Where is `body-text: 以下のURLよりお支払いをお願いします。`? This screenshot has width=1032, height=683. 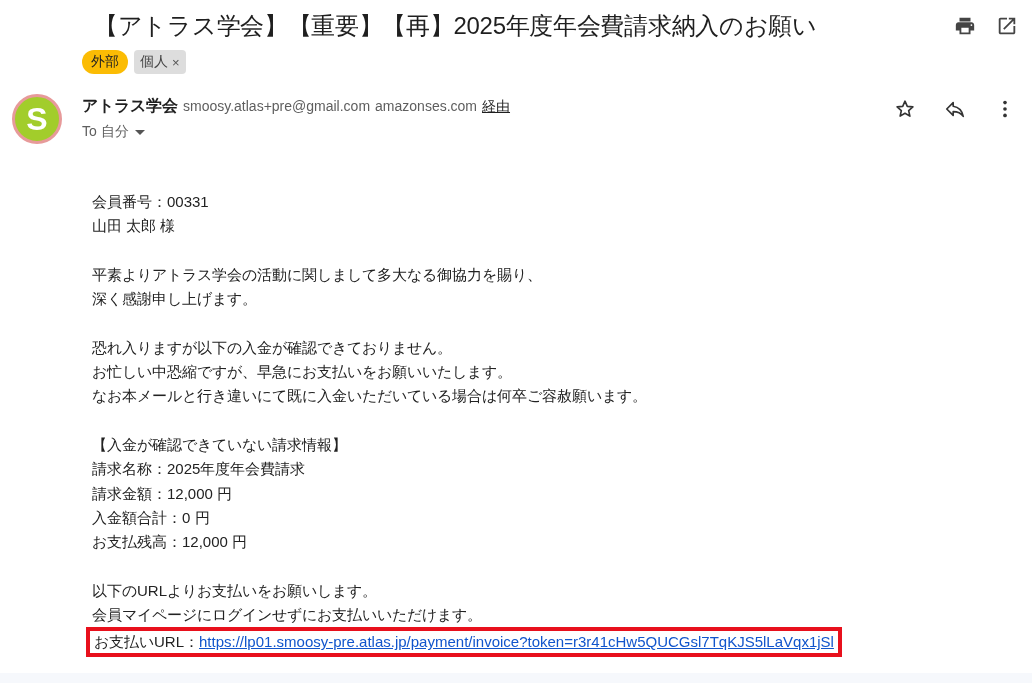 body-text: 以下のURLよりお支払いをお願いします。 is located at coordinates (235, 590).